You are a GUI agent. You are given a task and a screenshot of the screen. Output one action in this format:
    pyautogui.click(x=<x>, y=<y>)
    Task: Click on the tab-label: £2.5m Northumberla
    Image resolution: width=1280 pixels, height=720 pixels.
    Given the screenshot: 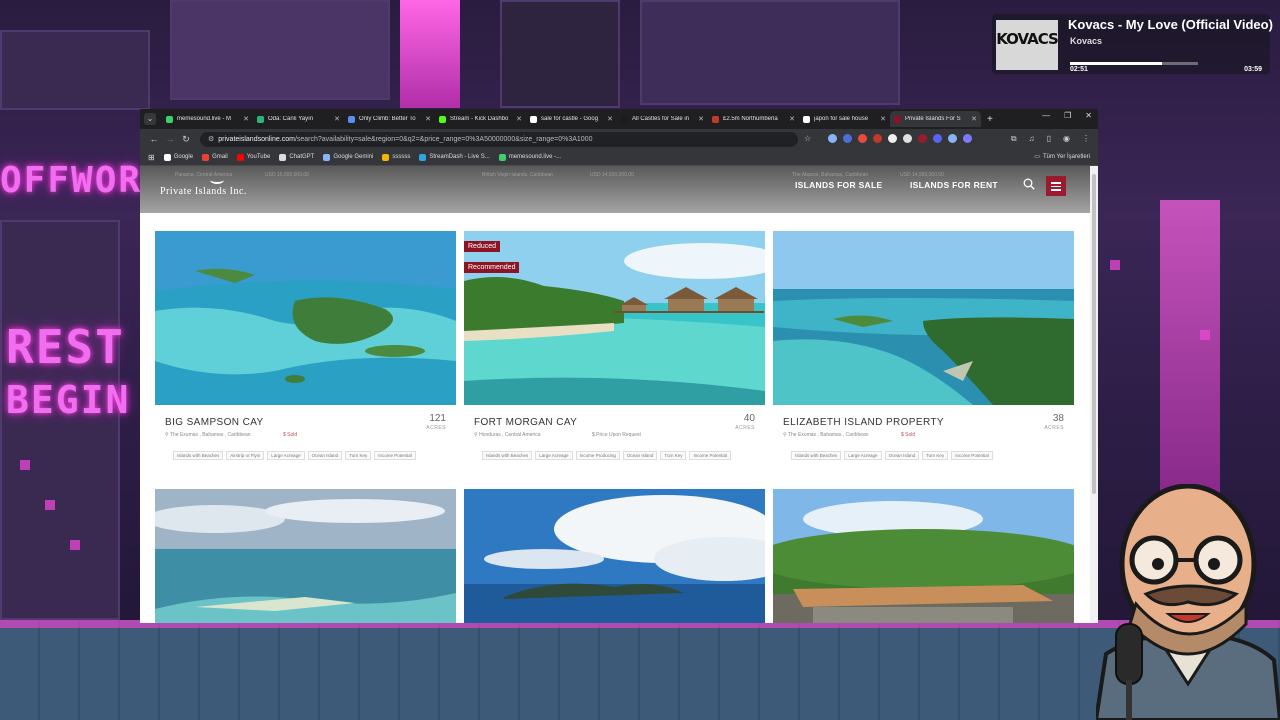 What is the action you would take?
    pyautogui.click(x=750, y=119)
    